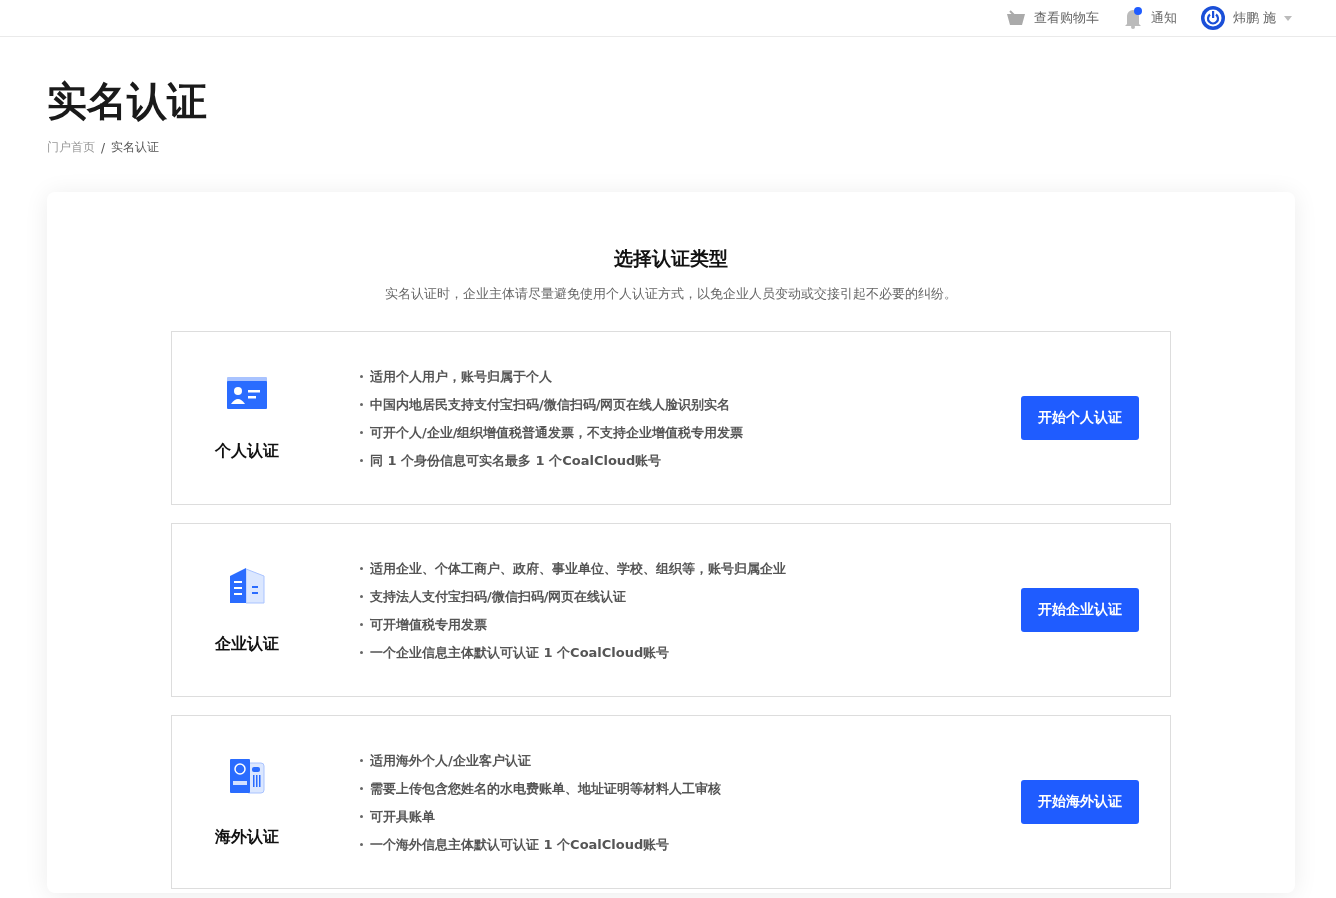 The height and width of the screenshot is (898, 1336). What do you see at coordinates (428, 624) in the screenshot?
I see `option-point: 可开增值税专用发票` at bounding box center [428, 624].